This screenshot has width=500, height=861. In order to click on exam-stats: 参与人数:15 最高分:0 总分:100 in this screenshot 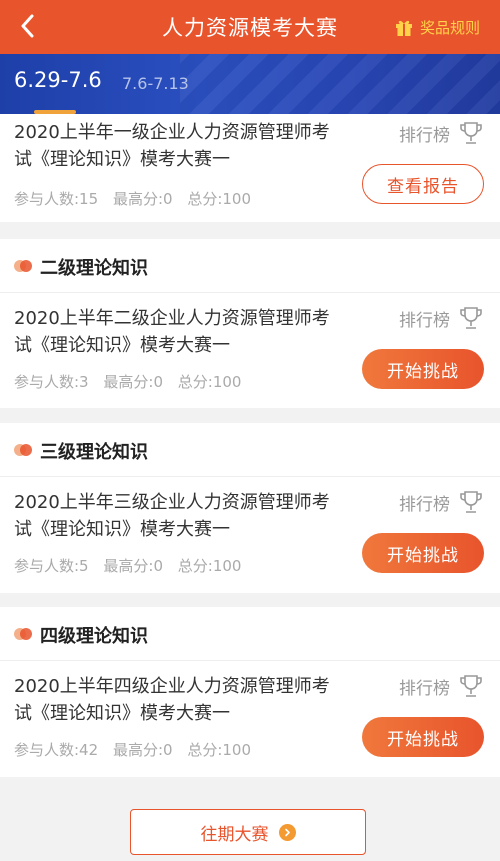, I will do `click(137, 198)`.